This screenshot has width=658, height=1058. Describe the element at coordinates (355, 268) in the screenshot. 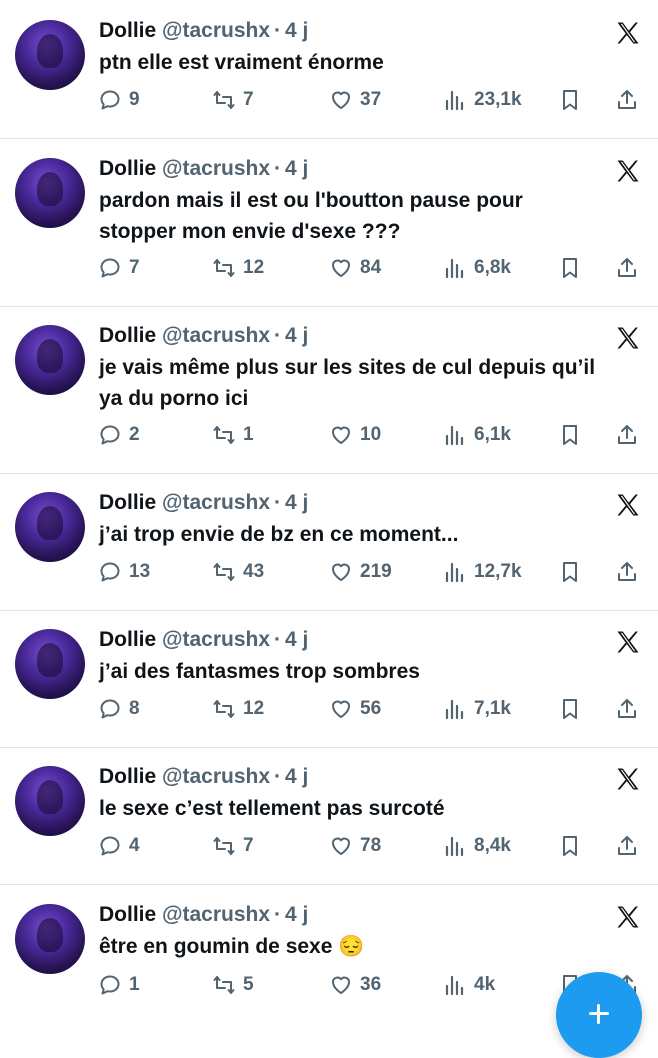

I see `like-button: 84` at that location.